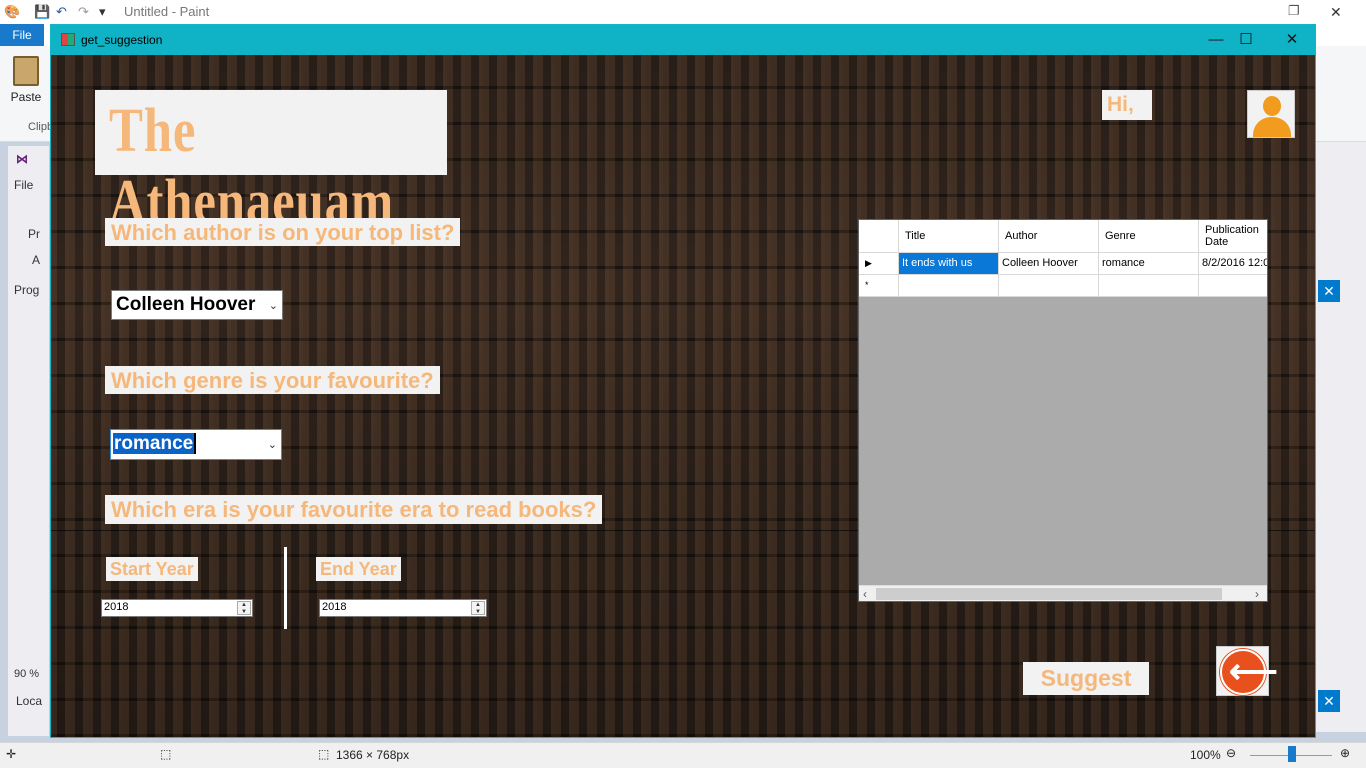  I want to click on window-title: get_suggestion, so click(122, 40).